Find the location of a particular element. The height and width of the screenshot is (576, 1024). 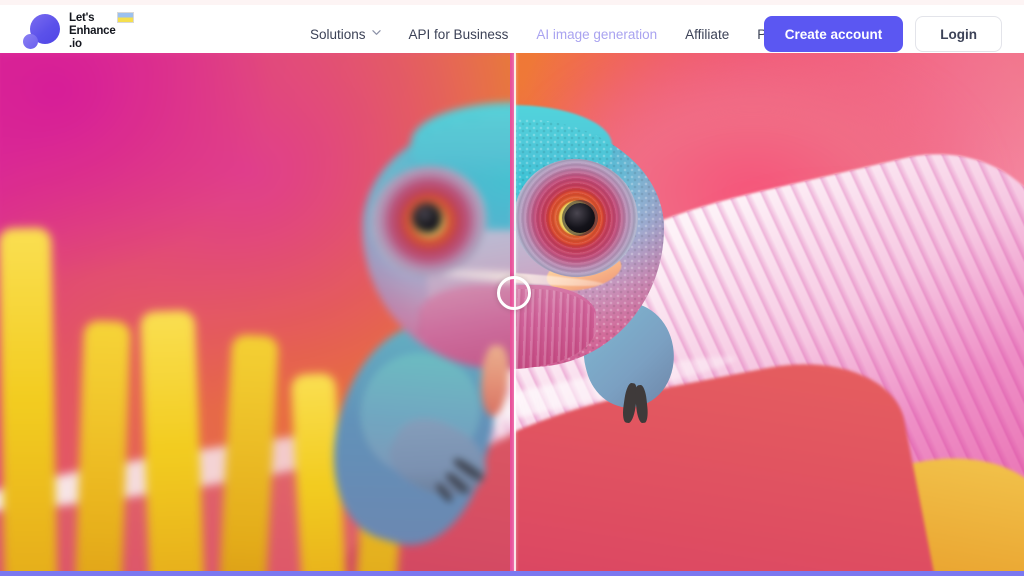

nav-item-label: API for Business is located at coordinates (458, 34).